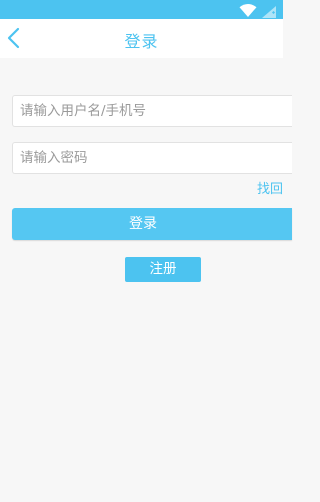  I want to click on login-button: 登录, so click(152, 224).